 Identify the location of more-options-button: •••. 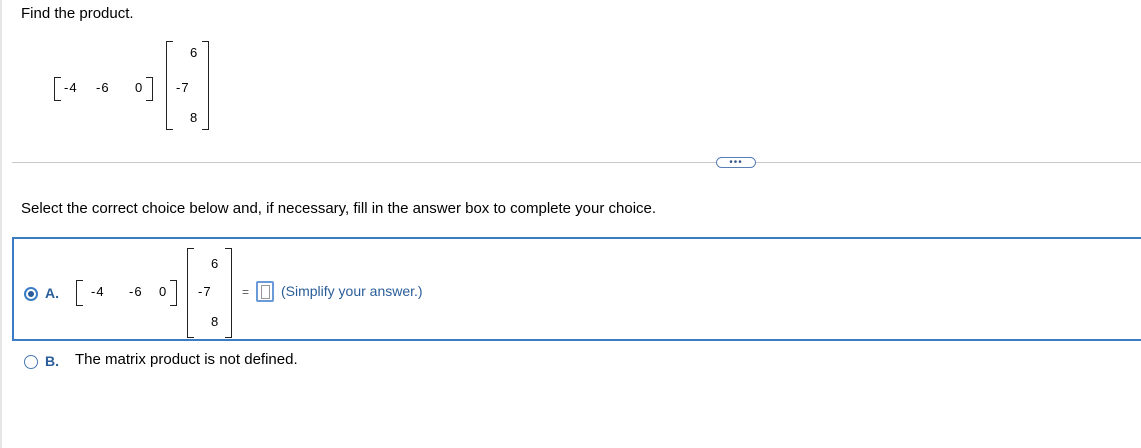
(736, 162).